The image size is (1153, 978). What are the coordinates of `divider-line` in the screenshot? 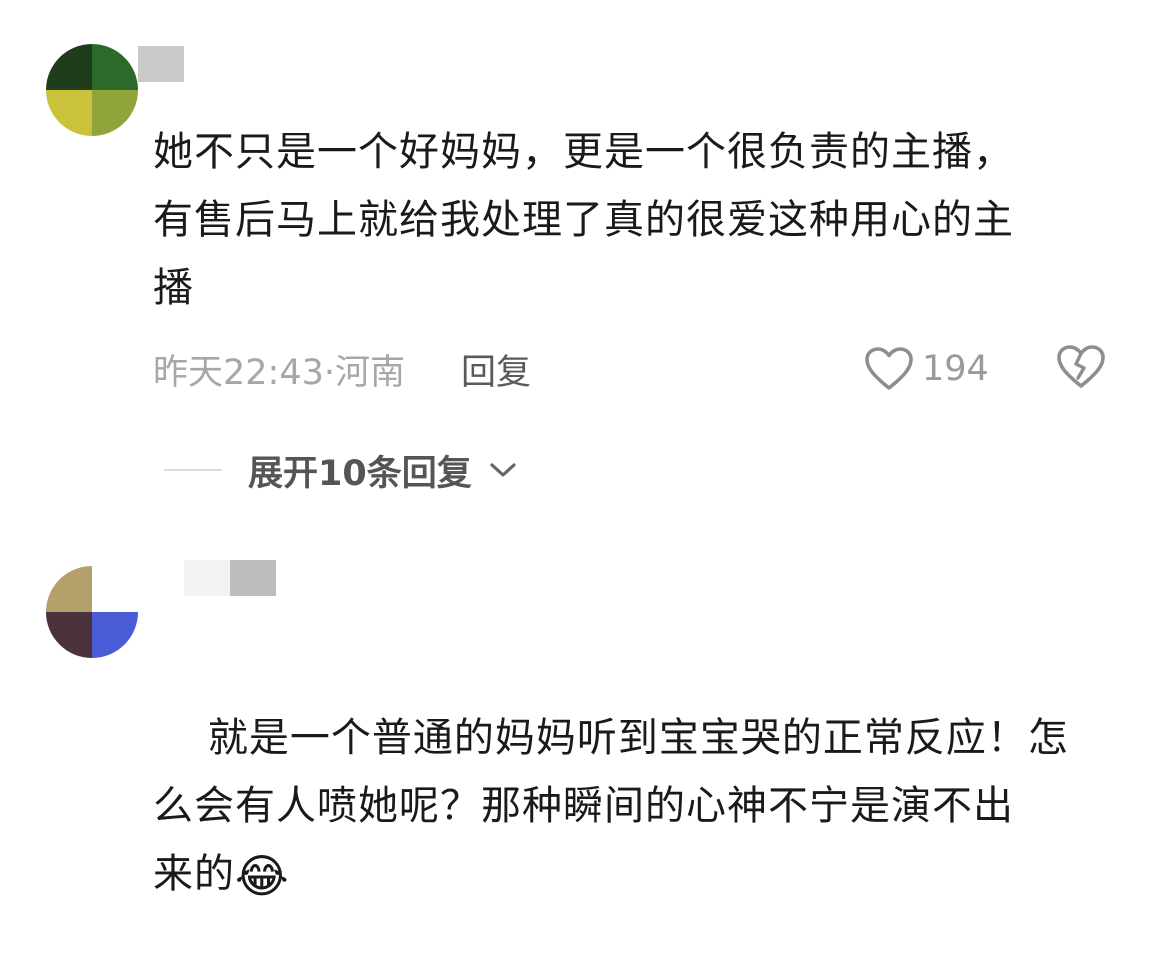 It's located at (193, 470).